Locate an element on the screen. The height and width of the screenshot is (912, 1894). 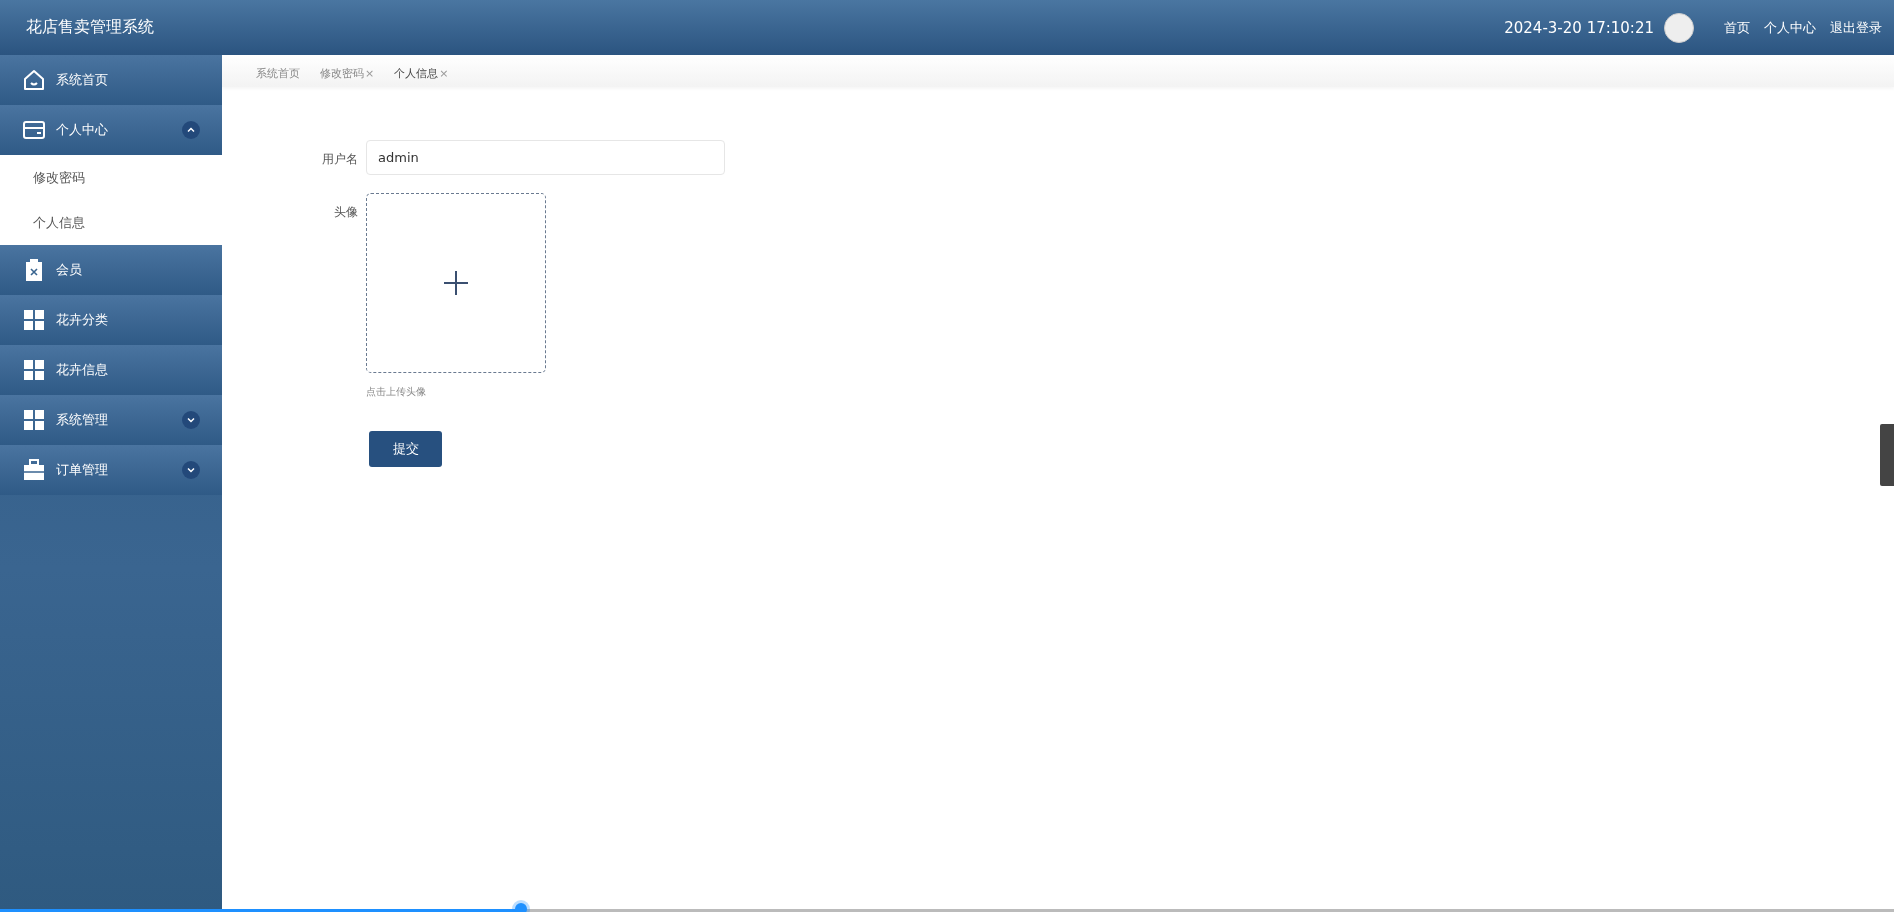
input-field: admin is located at coordinates (545, 157).